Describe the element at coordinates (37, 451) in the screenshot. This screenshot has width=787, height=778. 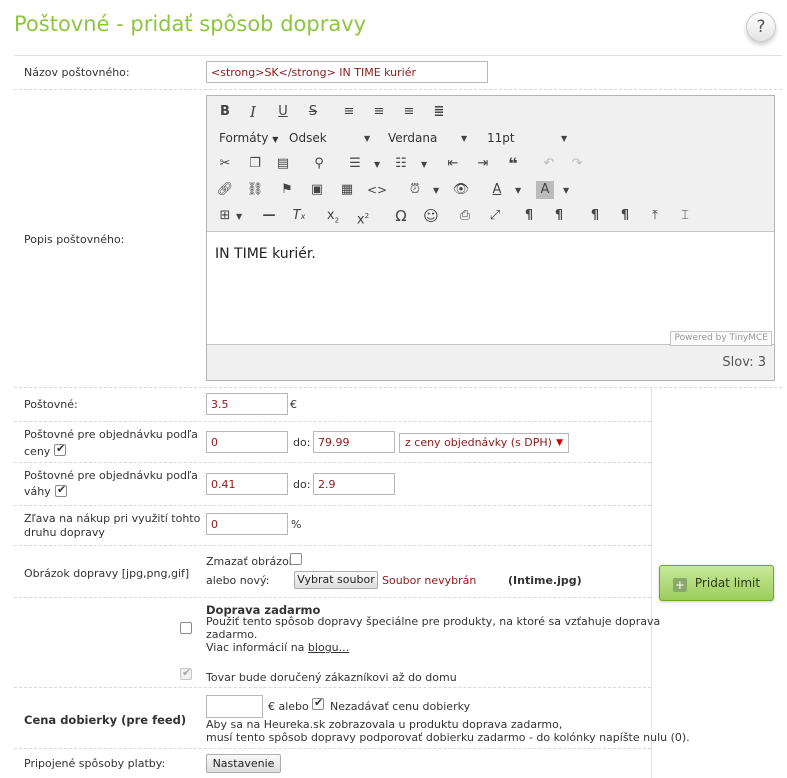
I see `price-range-label-2: ceny` at that location.